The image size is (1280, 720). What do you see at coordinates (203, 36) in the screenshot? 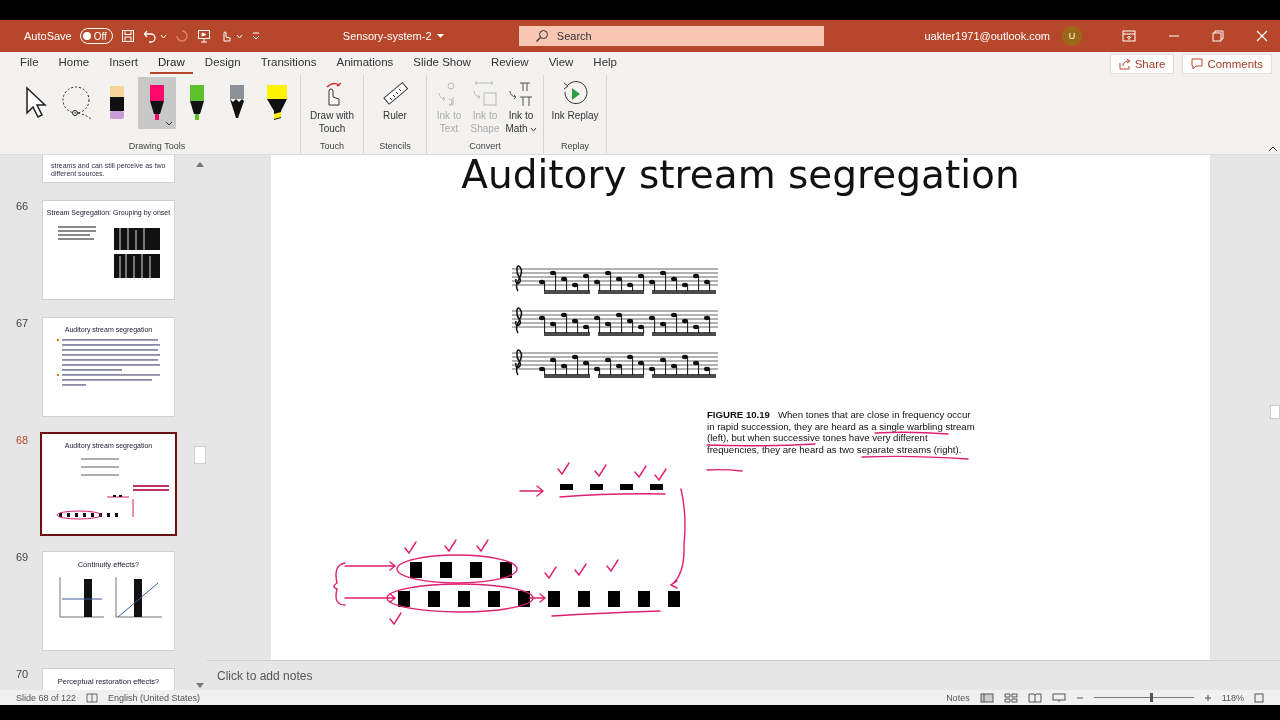
I see `presentation-icon` at bounding box center [203, 36].